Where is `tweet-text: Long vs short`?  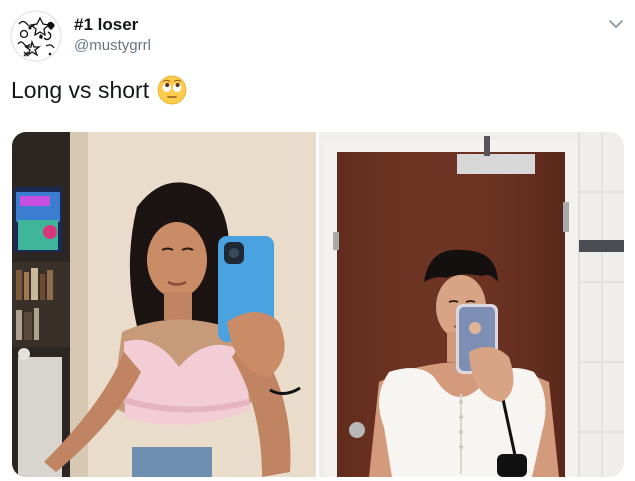
tweet-text: Long vs short is located at coordinates (99, 90).